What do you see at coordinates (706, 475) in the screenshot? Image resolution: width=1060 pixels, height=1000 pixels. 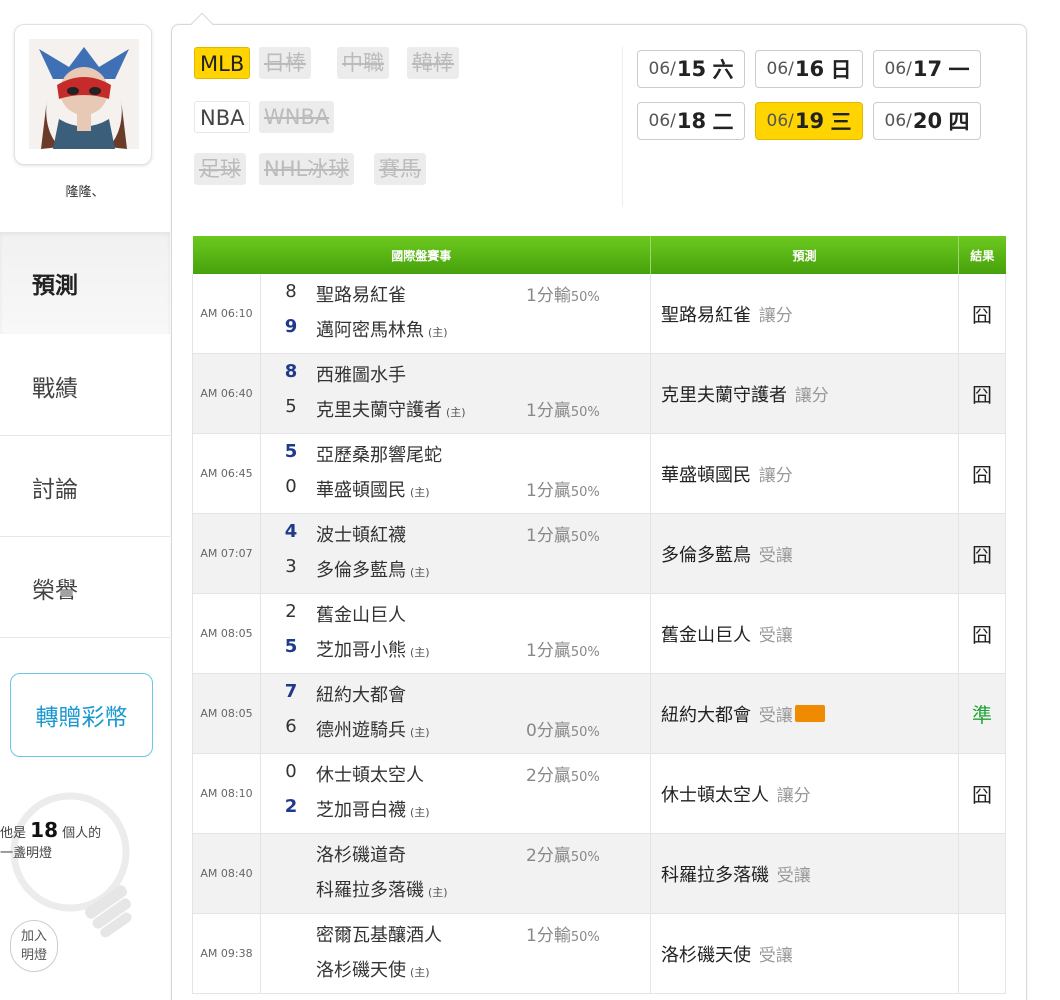 I see `prediction-team: 華盛頓國民` at bounding box center [706, 475].